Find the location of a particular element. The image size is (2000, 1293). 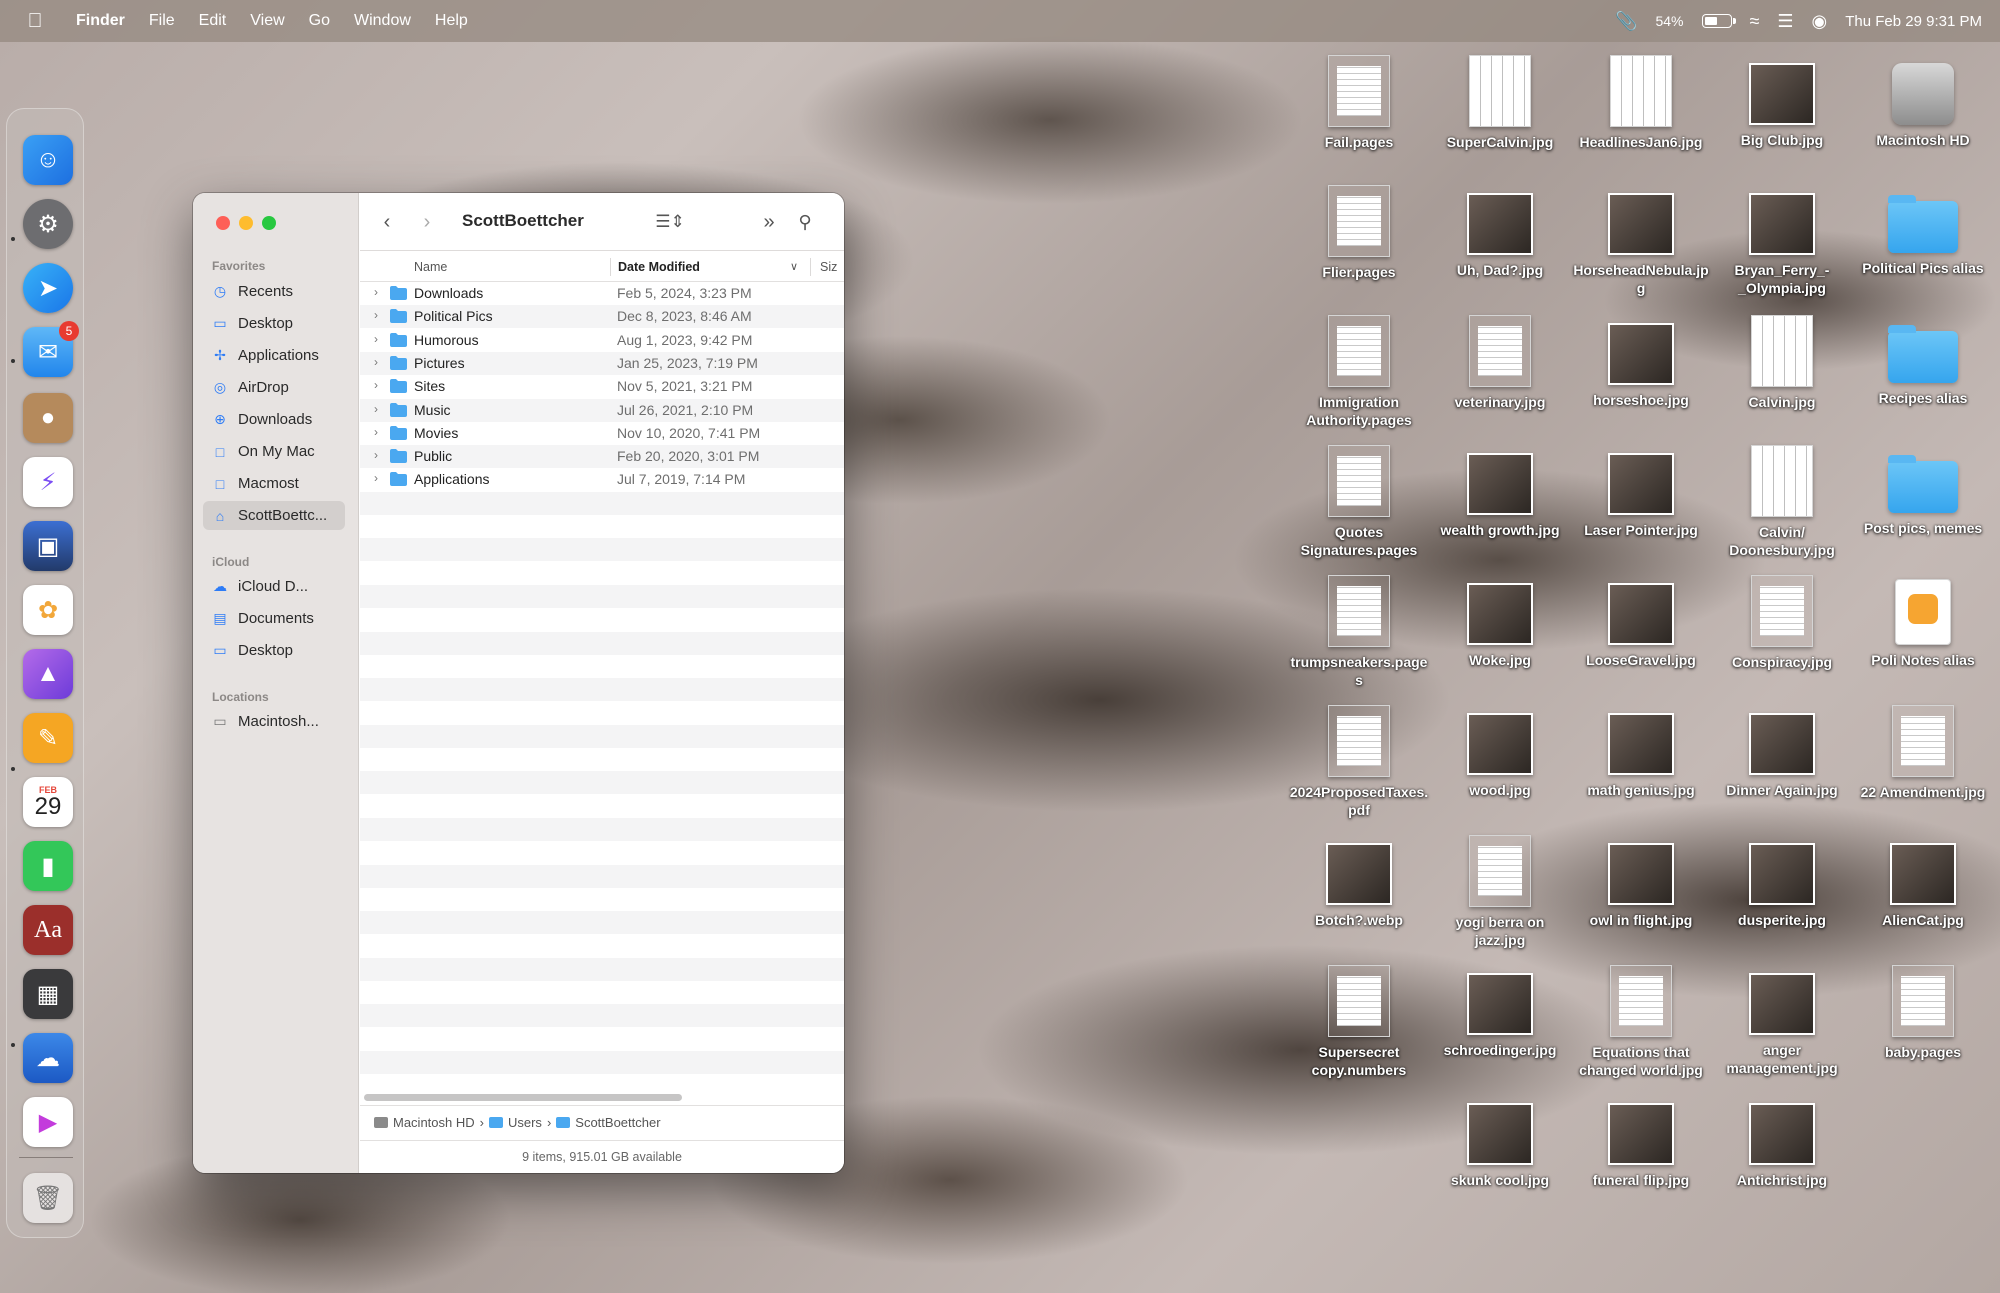

sidebar-item-on-my-mac: □ On My Mac is located at coordinates (274, 451).